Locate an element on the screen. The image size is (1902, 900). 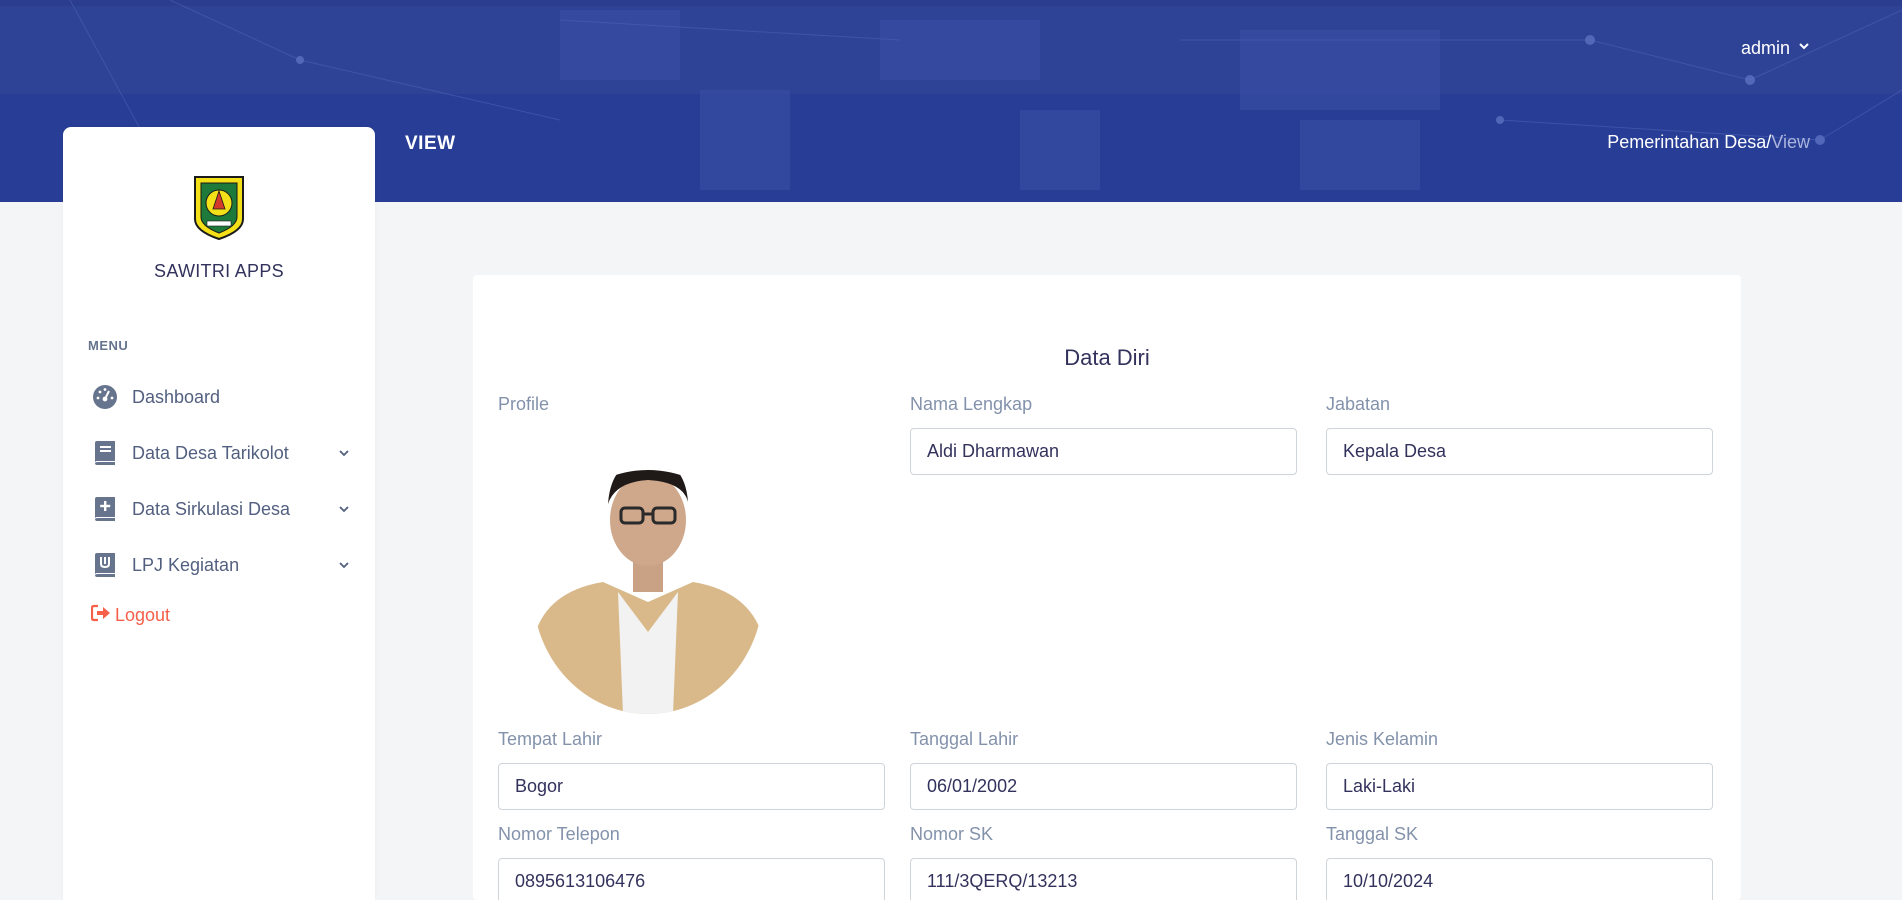
breadcrumb-current: View is located at coordinates (1790, 142).